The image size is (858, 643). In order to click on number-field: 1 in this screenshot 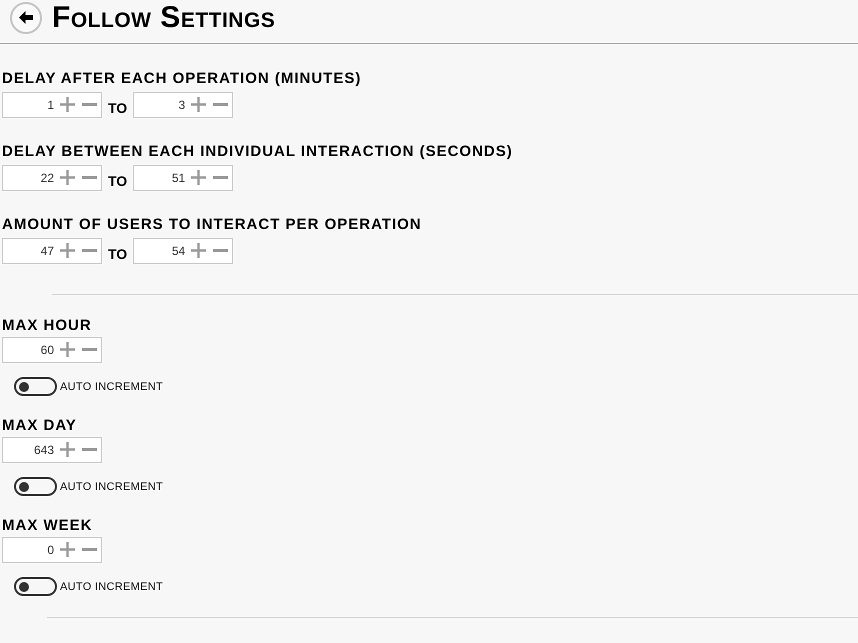, I will do `click(52, 105)`.